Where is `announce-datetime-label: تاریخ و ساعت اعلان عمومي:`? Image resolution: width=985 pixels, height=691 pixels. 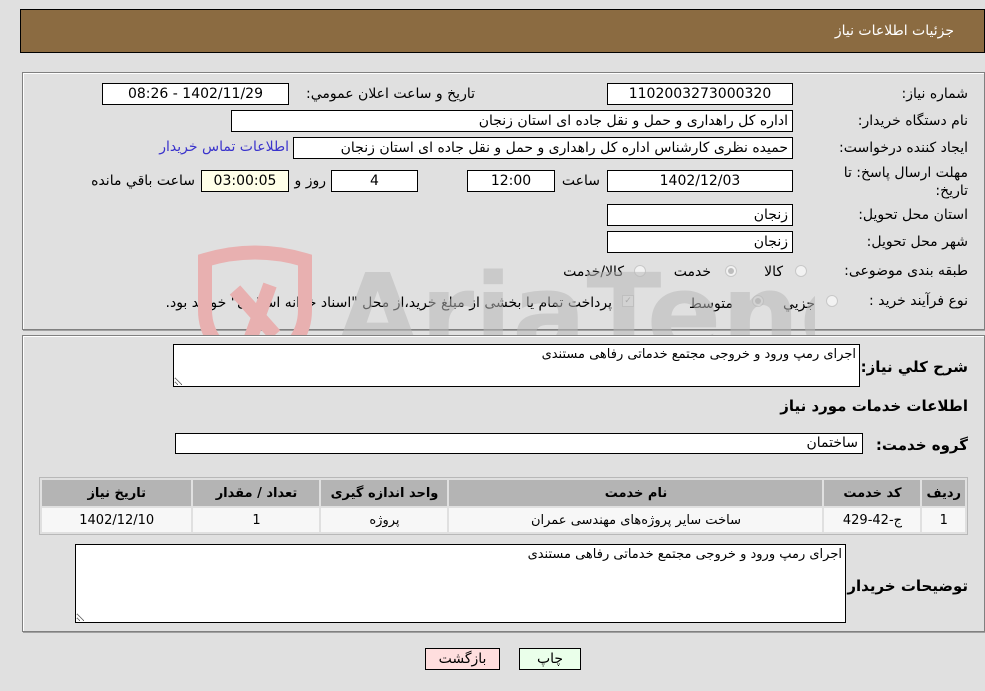 announce-datetime-label: تاریخ و ساعت اعلان عمومي: is located at coordinates (390, 94).